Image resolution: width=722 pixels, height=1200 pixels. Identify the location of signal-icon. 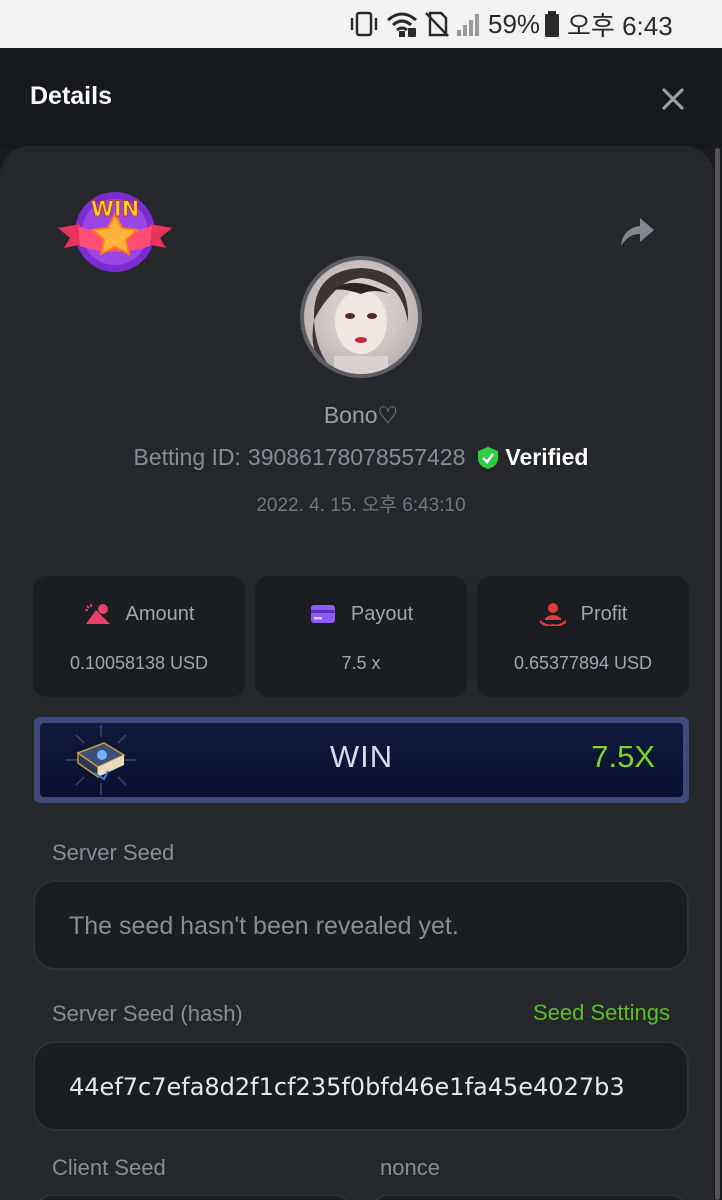
(469, 24).